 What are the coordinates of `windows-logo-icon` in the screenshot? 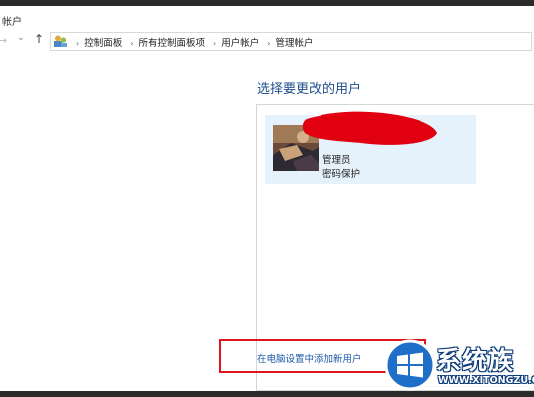 It's located at (410, 365).